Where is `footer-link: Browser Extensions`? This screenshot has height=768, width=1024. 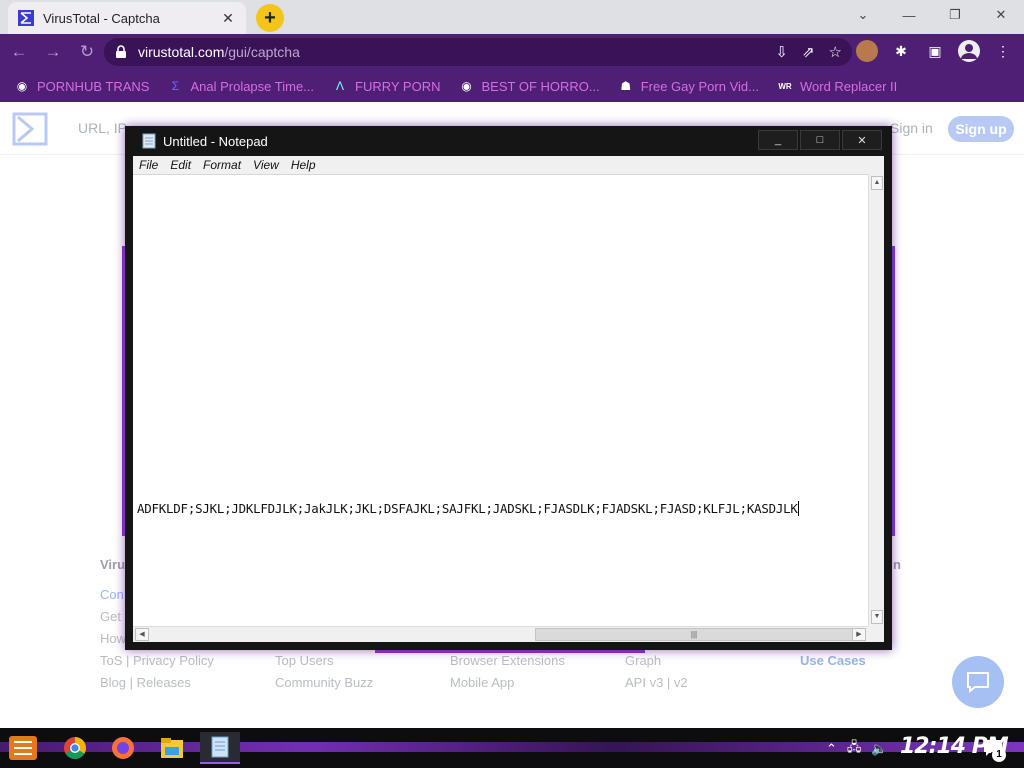
footer-link: Browser Extensions is located at coordinates (507, 661).